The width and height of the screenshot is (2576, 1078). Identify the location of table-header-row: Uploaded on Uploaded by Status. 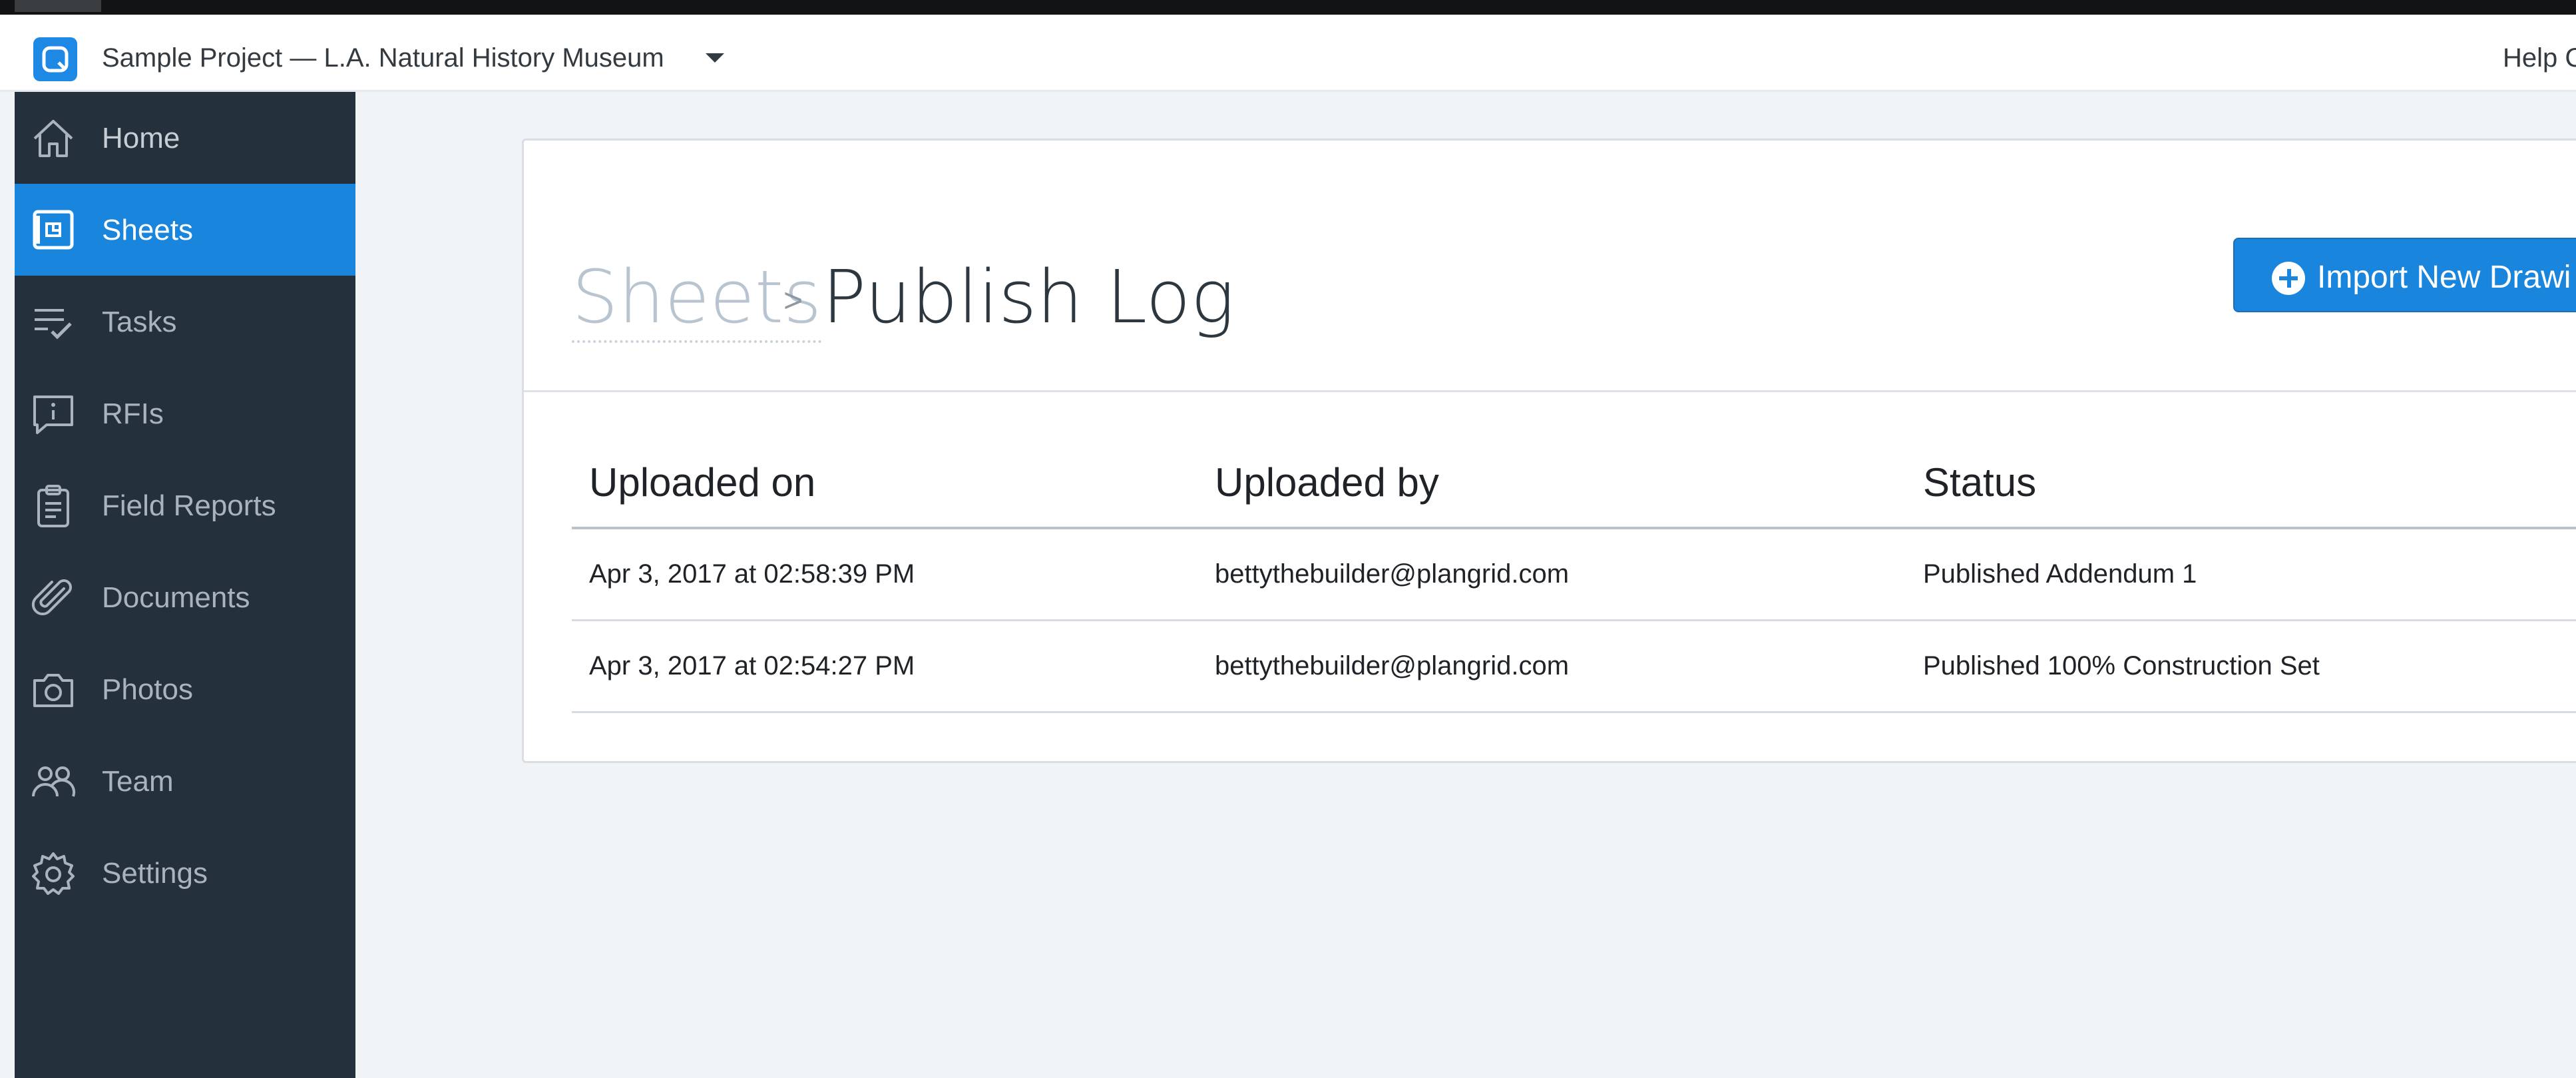
(1574, 483).